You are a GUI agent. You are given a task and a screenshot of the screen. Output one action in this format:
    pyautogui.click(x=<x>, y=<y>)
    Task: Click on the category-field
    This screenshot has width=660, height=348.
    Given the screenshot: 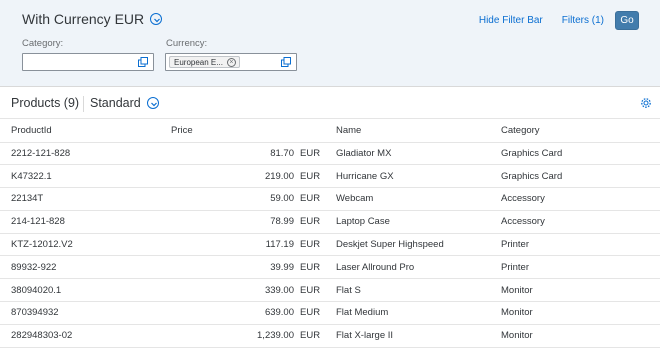 What is the action you would take?
    pyautogui.click(x=88, y=62)
    